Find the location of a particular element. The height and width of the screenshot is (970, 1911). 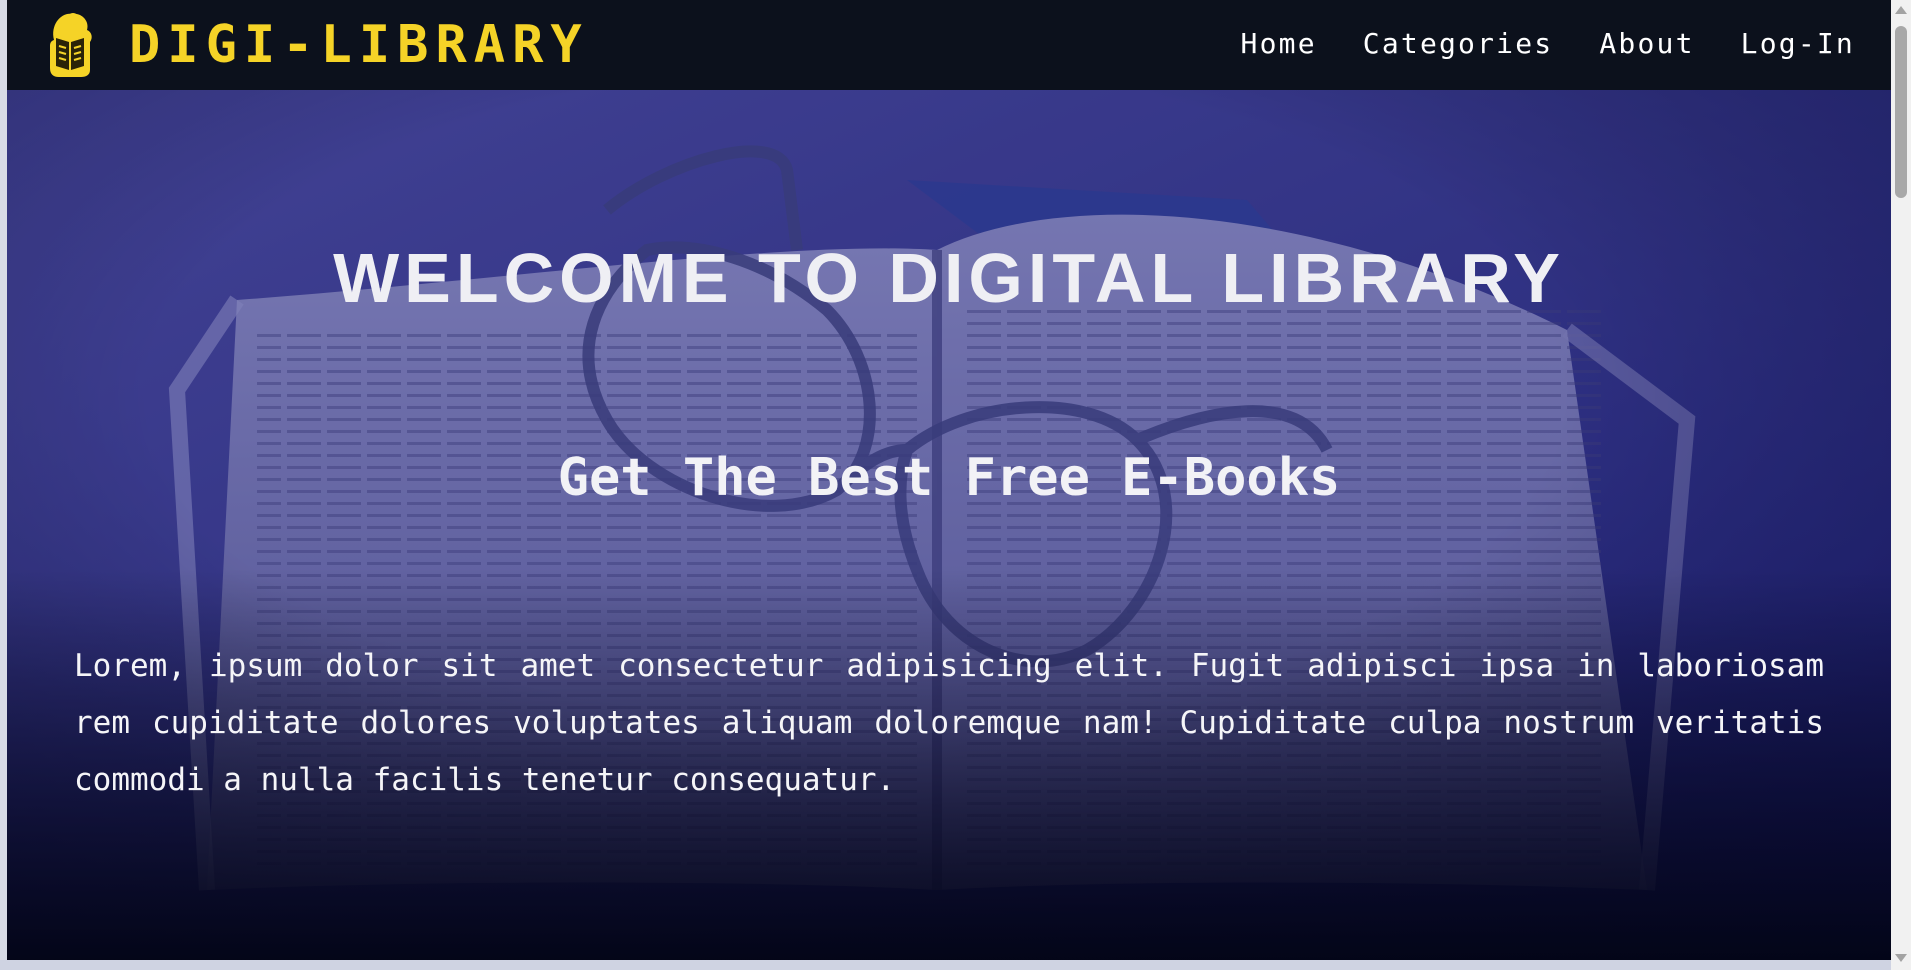

nav-link-categories: Categories is located at coordinates (1458, 44).